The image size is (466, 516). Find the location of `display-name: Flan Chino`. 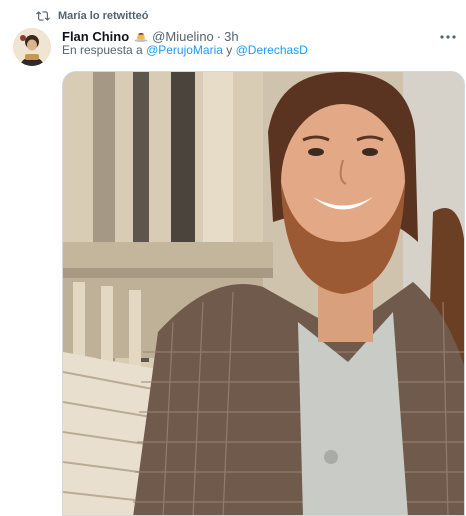

display-name: Flan Chino is located at coordinates (95, 36).